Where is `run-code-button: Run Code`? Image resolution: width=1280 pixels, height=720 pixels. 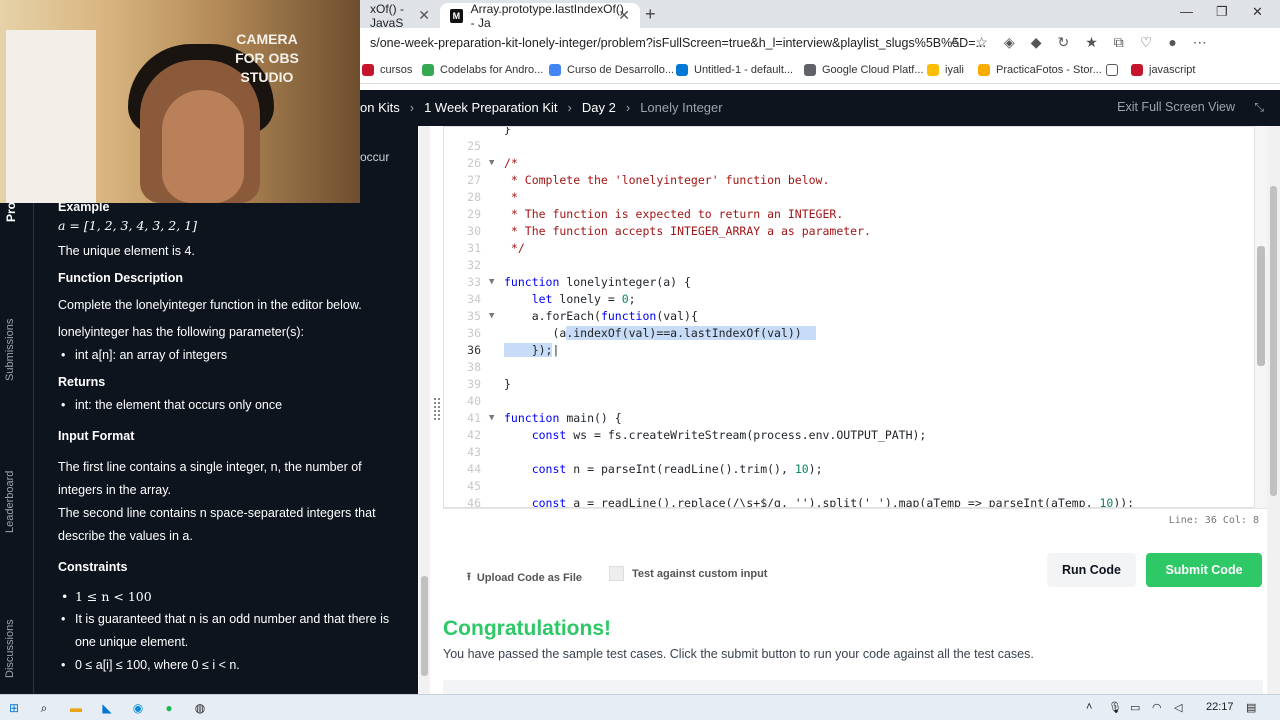
run-code-button: Run Code is located at coordinates (1091, 570).